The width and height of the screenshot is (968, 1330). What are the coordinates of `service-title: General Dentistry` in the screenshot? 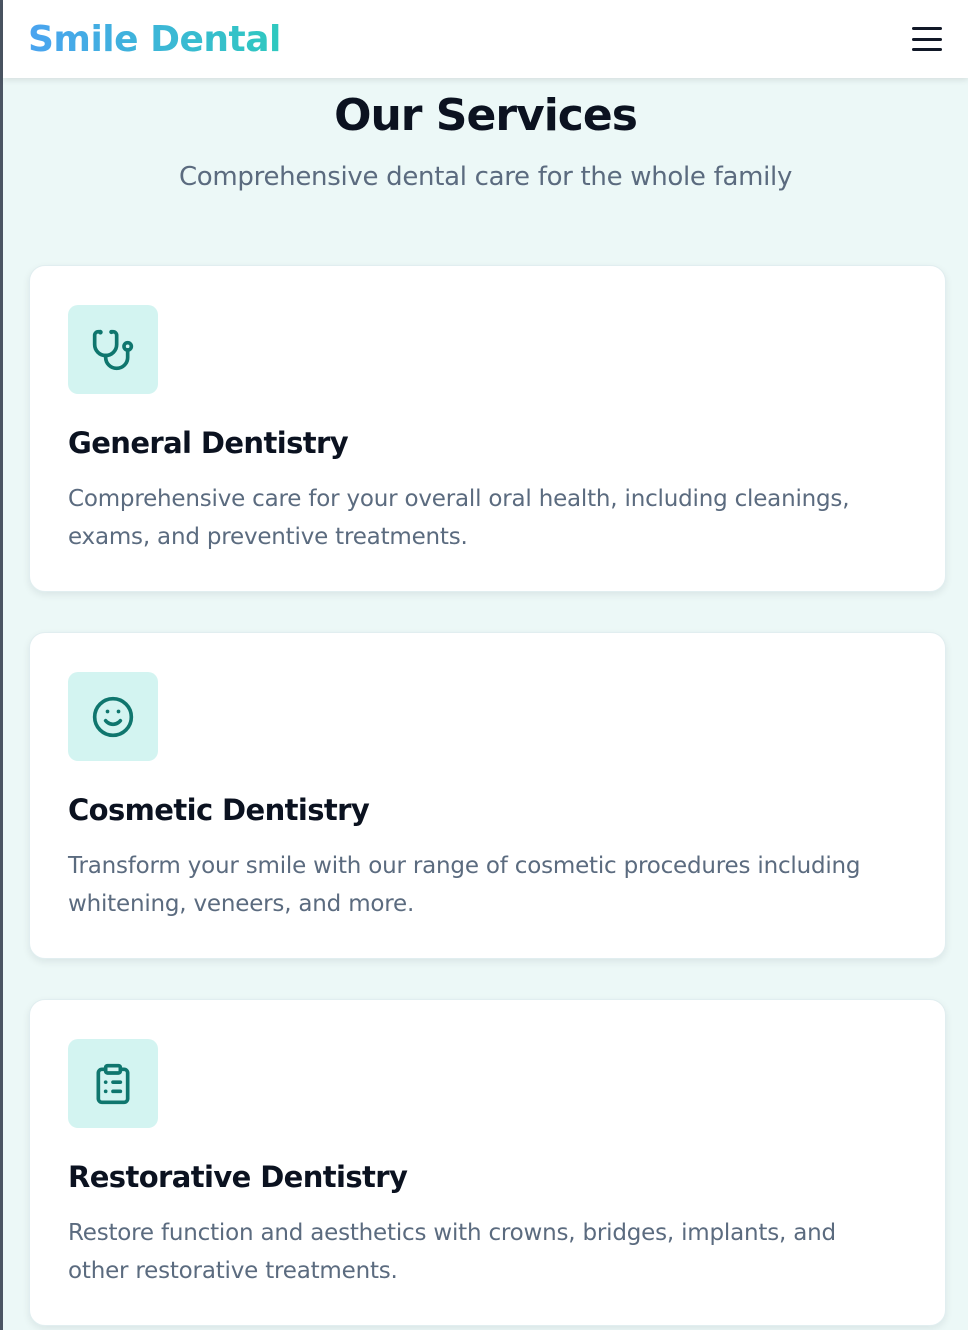 It's located at (208, 443).